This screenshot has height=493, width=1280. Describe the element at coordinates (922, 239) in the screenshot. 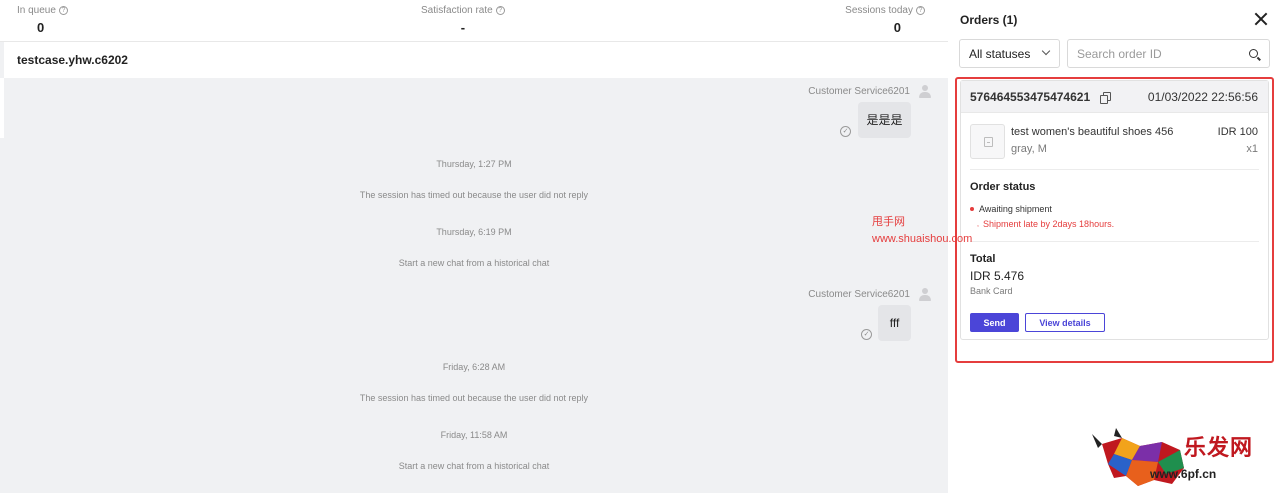

I see `watermark-site-url: www.shuaishou.com` at that location.